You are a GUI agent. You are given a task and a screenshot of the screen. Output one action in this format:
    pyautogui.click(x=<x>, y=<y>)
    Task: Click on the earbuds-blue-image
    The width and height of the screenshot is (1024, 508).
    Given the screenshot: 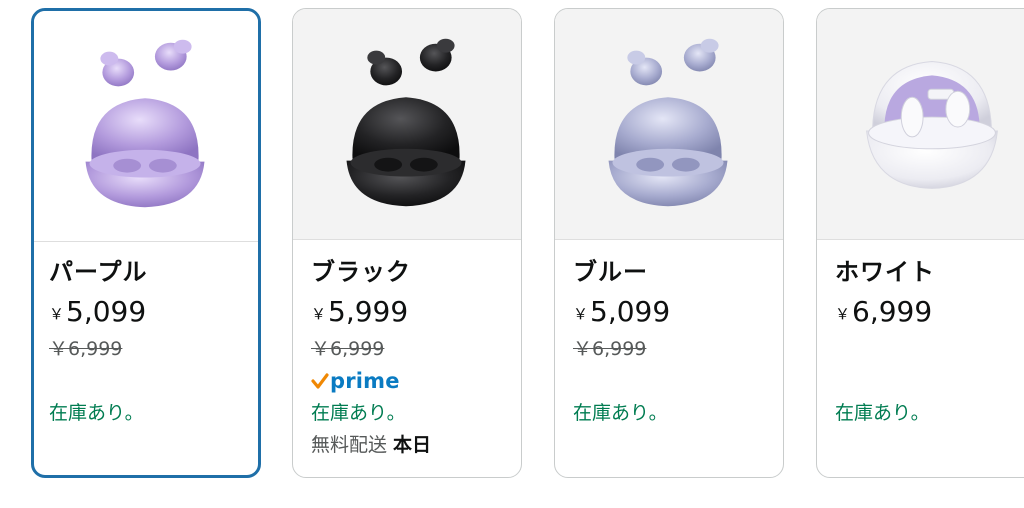 What is the action you would take?
    pyautogui.click(x=668, y=122)
    